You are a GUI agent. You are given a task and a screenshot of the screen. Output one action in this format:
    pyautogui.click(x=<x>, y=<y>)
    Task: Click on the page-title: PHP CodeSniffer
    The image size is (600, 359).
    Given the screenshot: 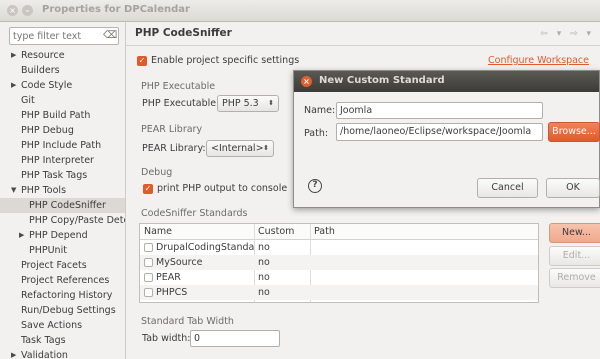 What is the action you would take?
    pyautogui.click(x=183, y=33)
    